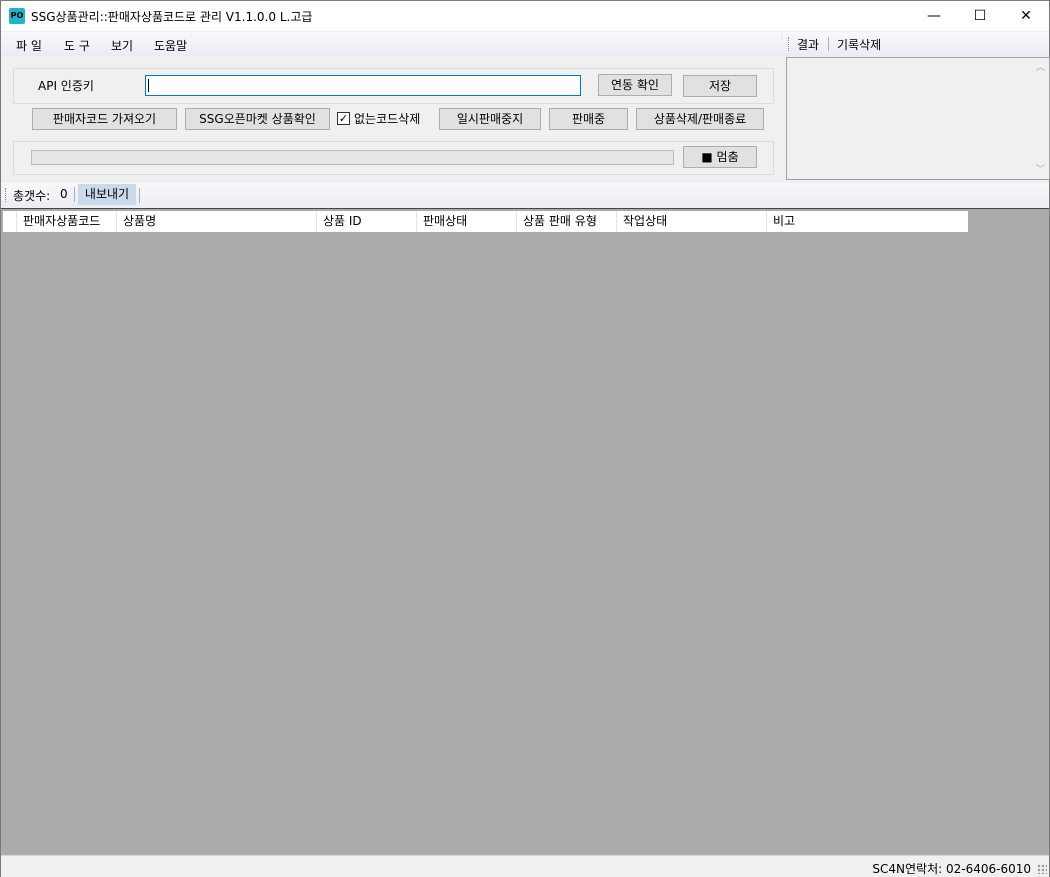  Describe the element at coordinates (217, 221) in the screenshot. I see `column-product-name: 상품명` at that location.